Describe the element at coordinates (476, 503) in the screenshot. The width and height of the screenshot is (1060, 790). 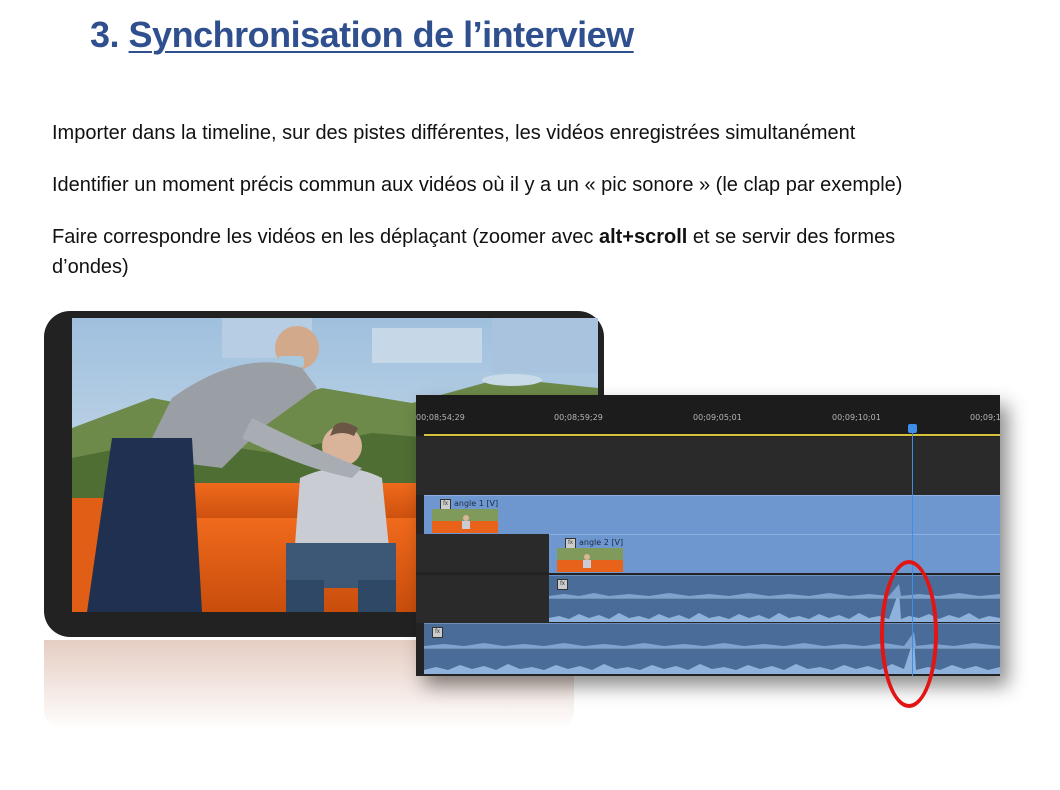
I see `clip-label: angle 1 [V]` at that location.